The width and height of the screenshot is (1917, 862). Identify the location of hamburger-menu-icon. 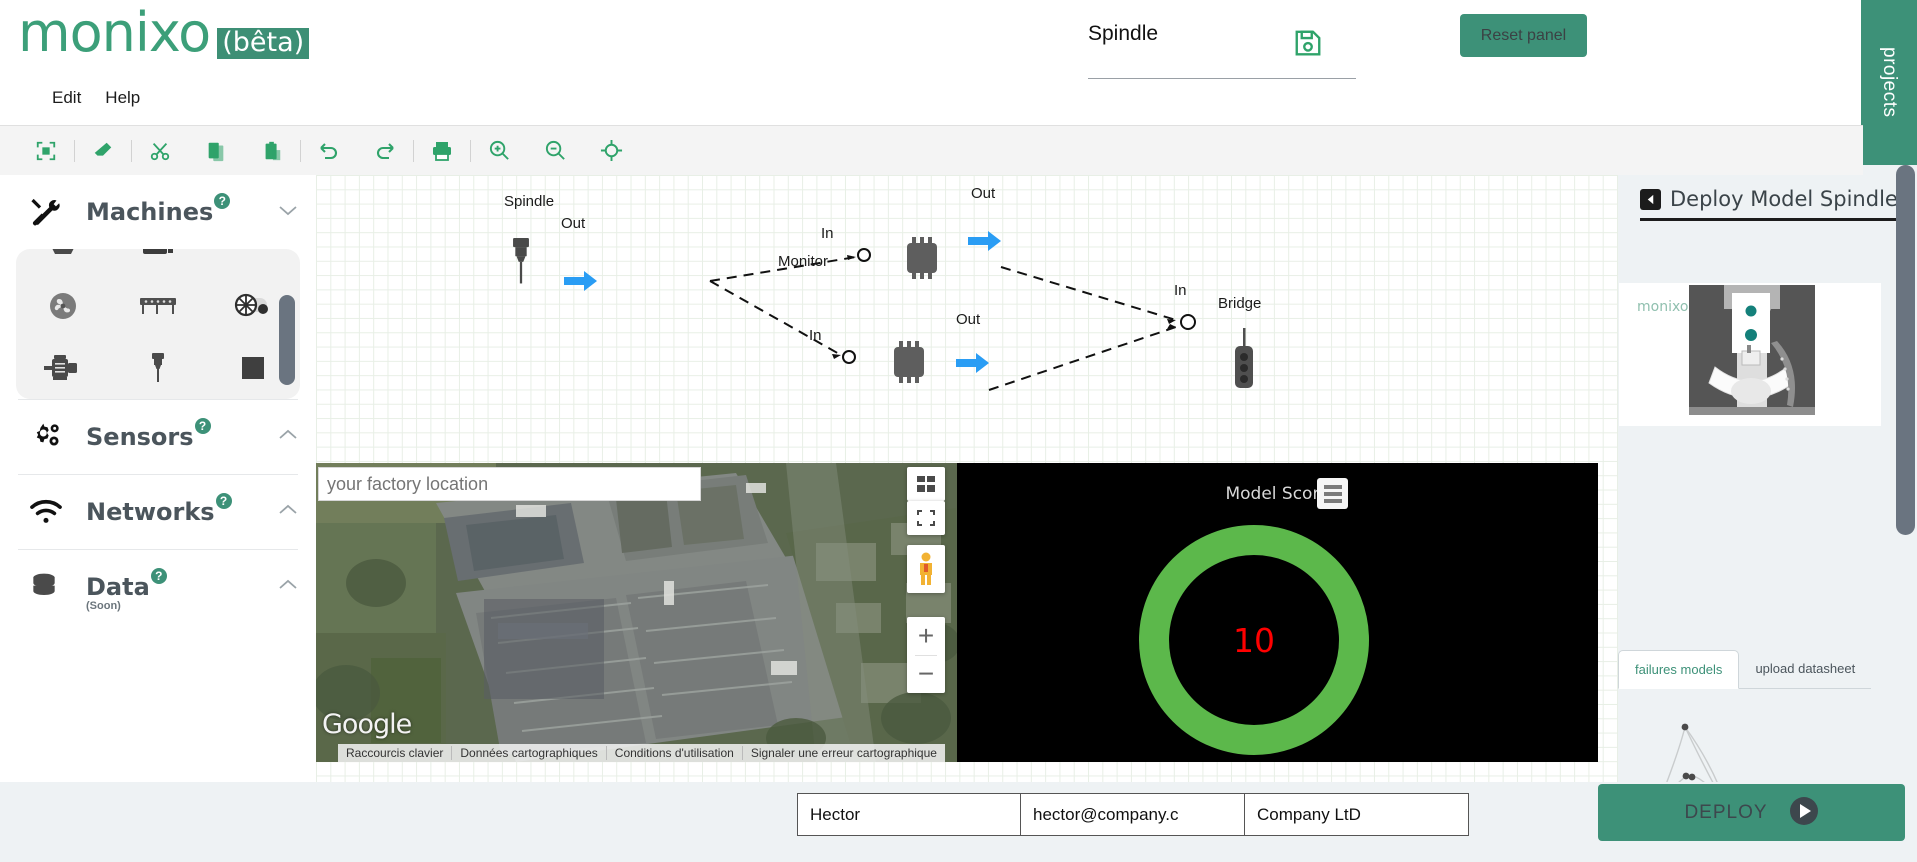
(1332, 493).